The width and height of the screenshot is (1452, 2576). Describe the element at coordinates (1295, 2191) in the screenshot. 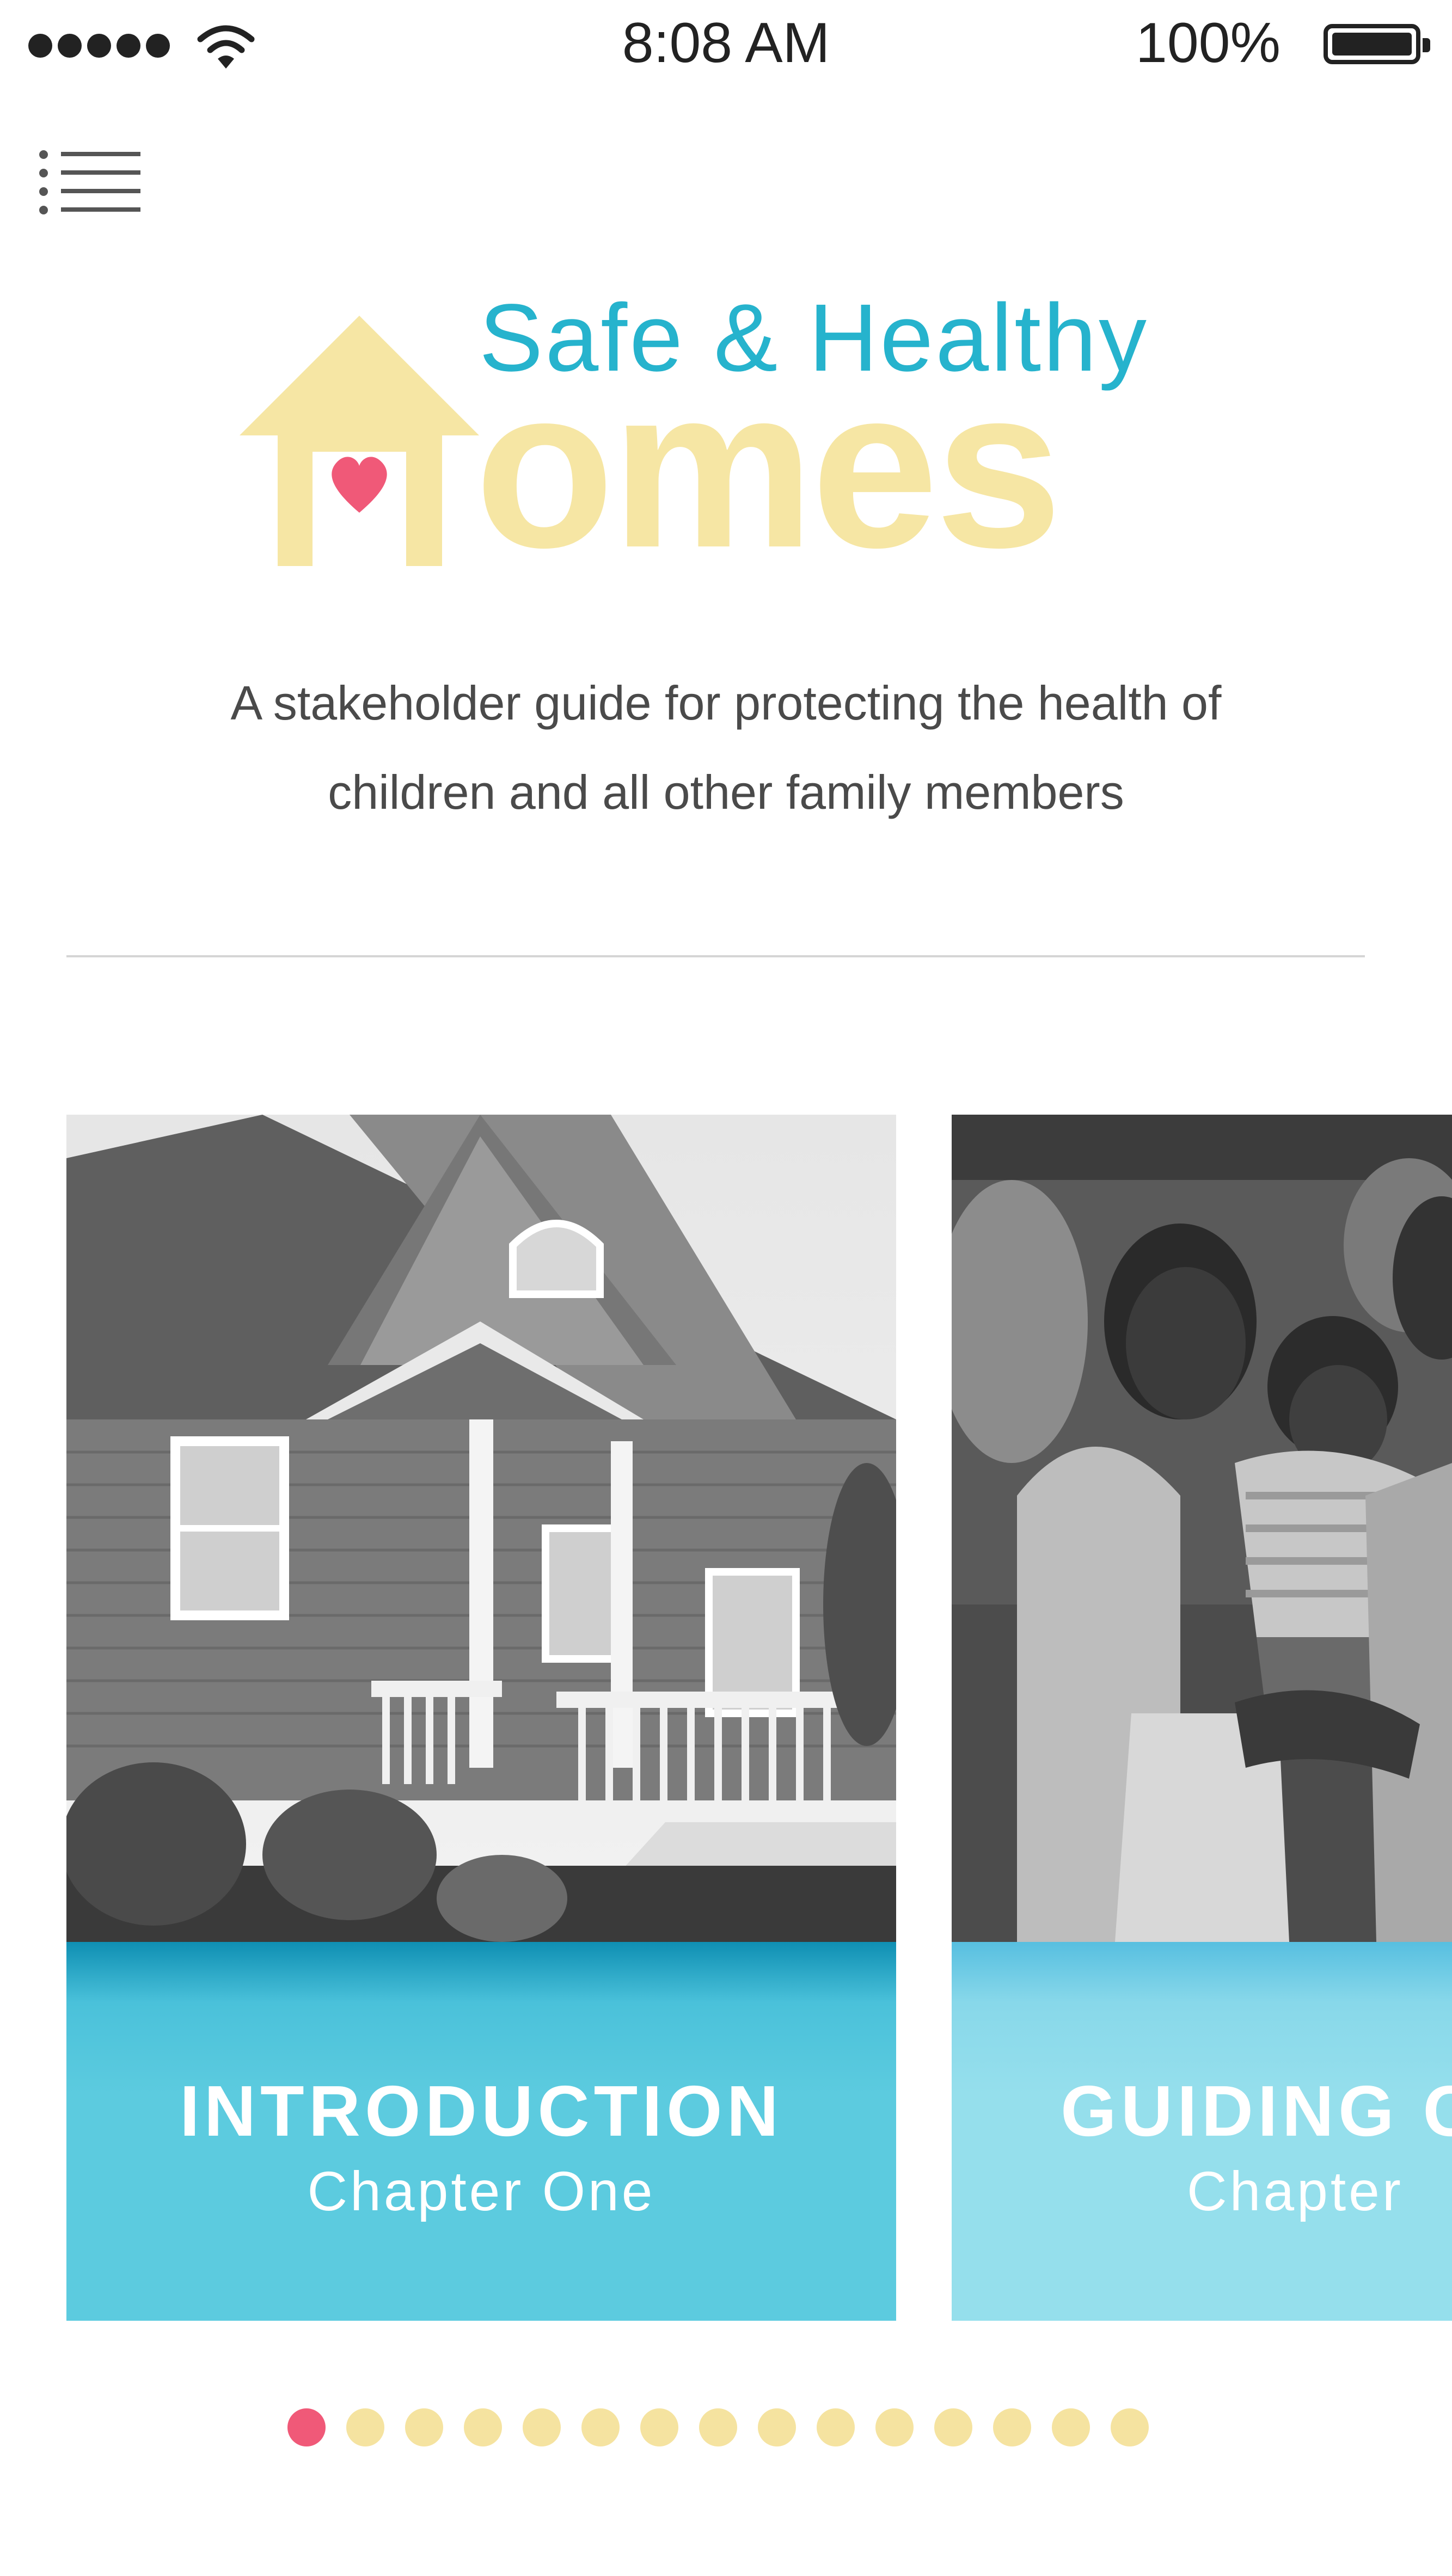

I see `chapter-subtitle: Chapter` at that location.